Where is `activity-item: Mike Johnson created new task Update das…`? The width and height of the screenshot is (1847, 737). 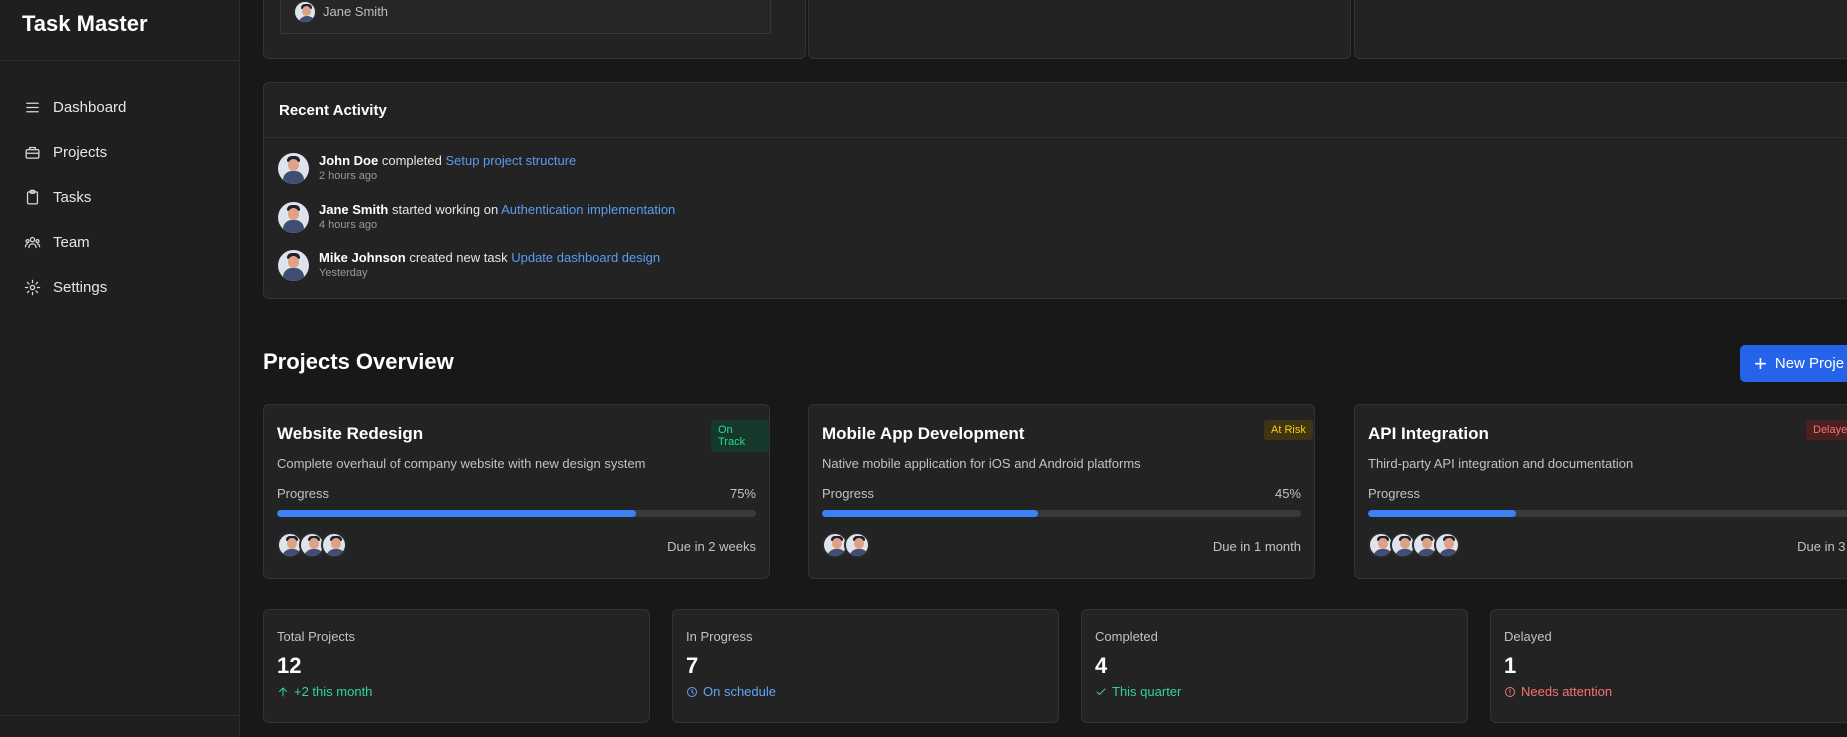
activity-item: Mike Johnson created new task Update das… is located at coordinates (469, 265).